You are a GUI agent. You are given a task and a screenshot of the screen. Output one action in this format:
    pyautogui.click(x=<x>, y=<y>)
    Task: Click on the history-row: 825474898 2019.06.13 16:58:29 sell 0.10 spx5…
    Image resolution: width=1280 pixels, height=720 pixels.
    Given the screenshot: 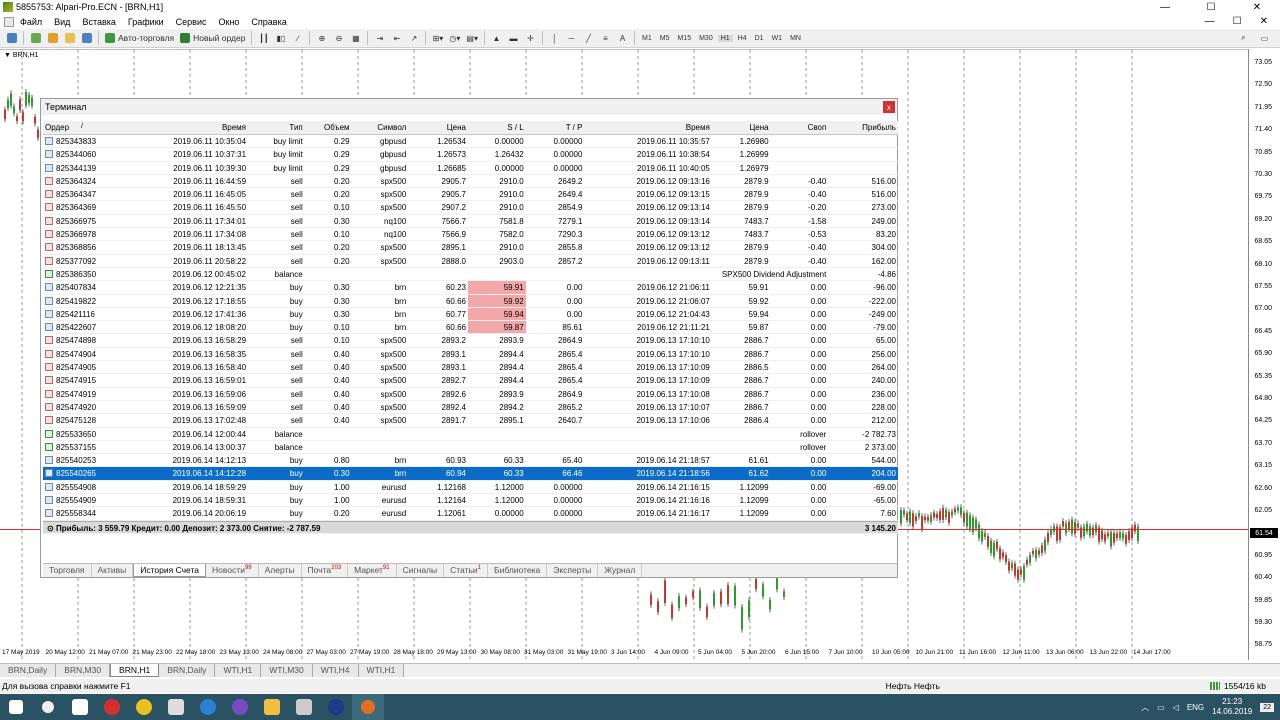 What is the action you would take?
    pyautogui.click(x=470, y=341)
    